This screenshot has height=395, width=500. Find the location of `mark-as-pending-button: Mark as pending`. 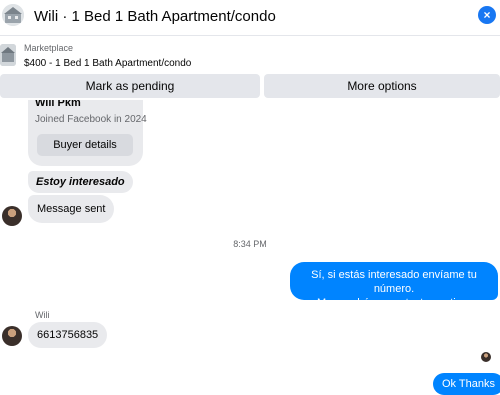

mark-as-pending-button: Mark as pending is located at coordinates (130, 86).